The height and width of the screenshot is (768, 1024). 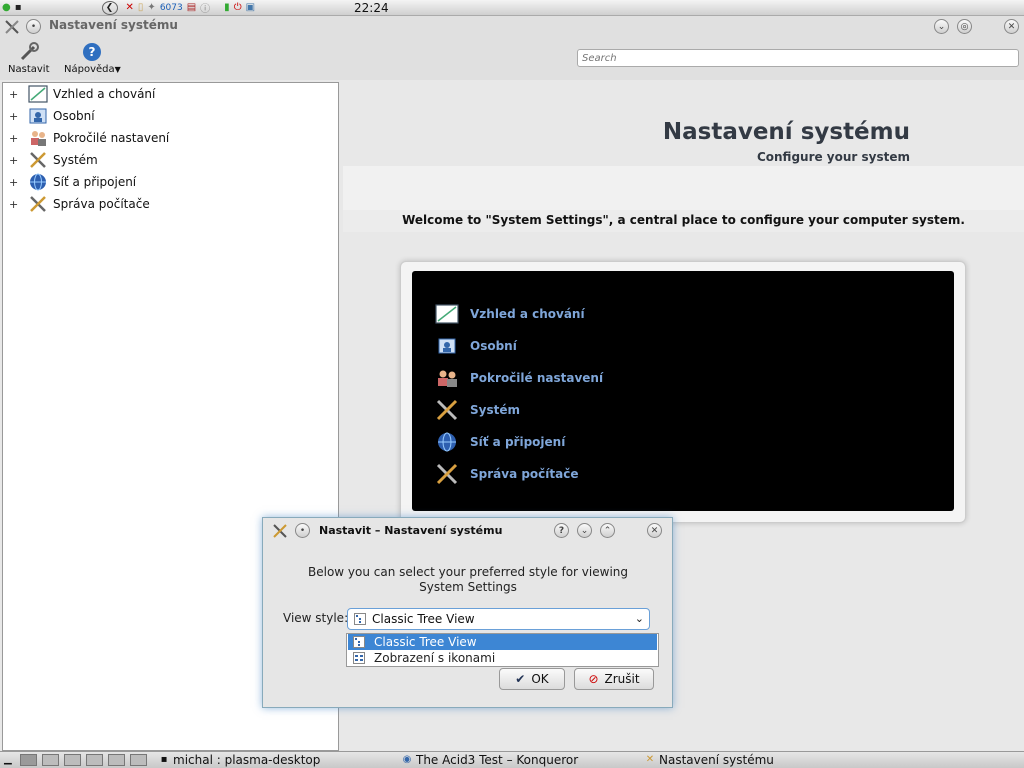 I want to click on tree-item-network: + Síť a připojení, so click(x=69, y=182).